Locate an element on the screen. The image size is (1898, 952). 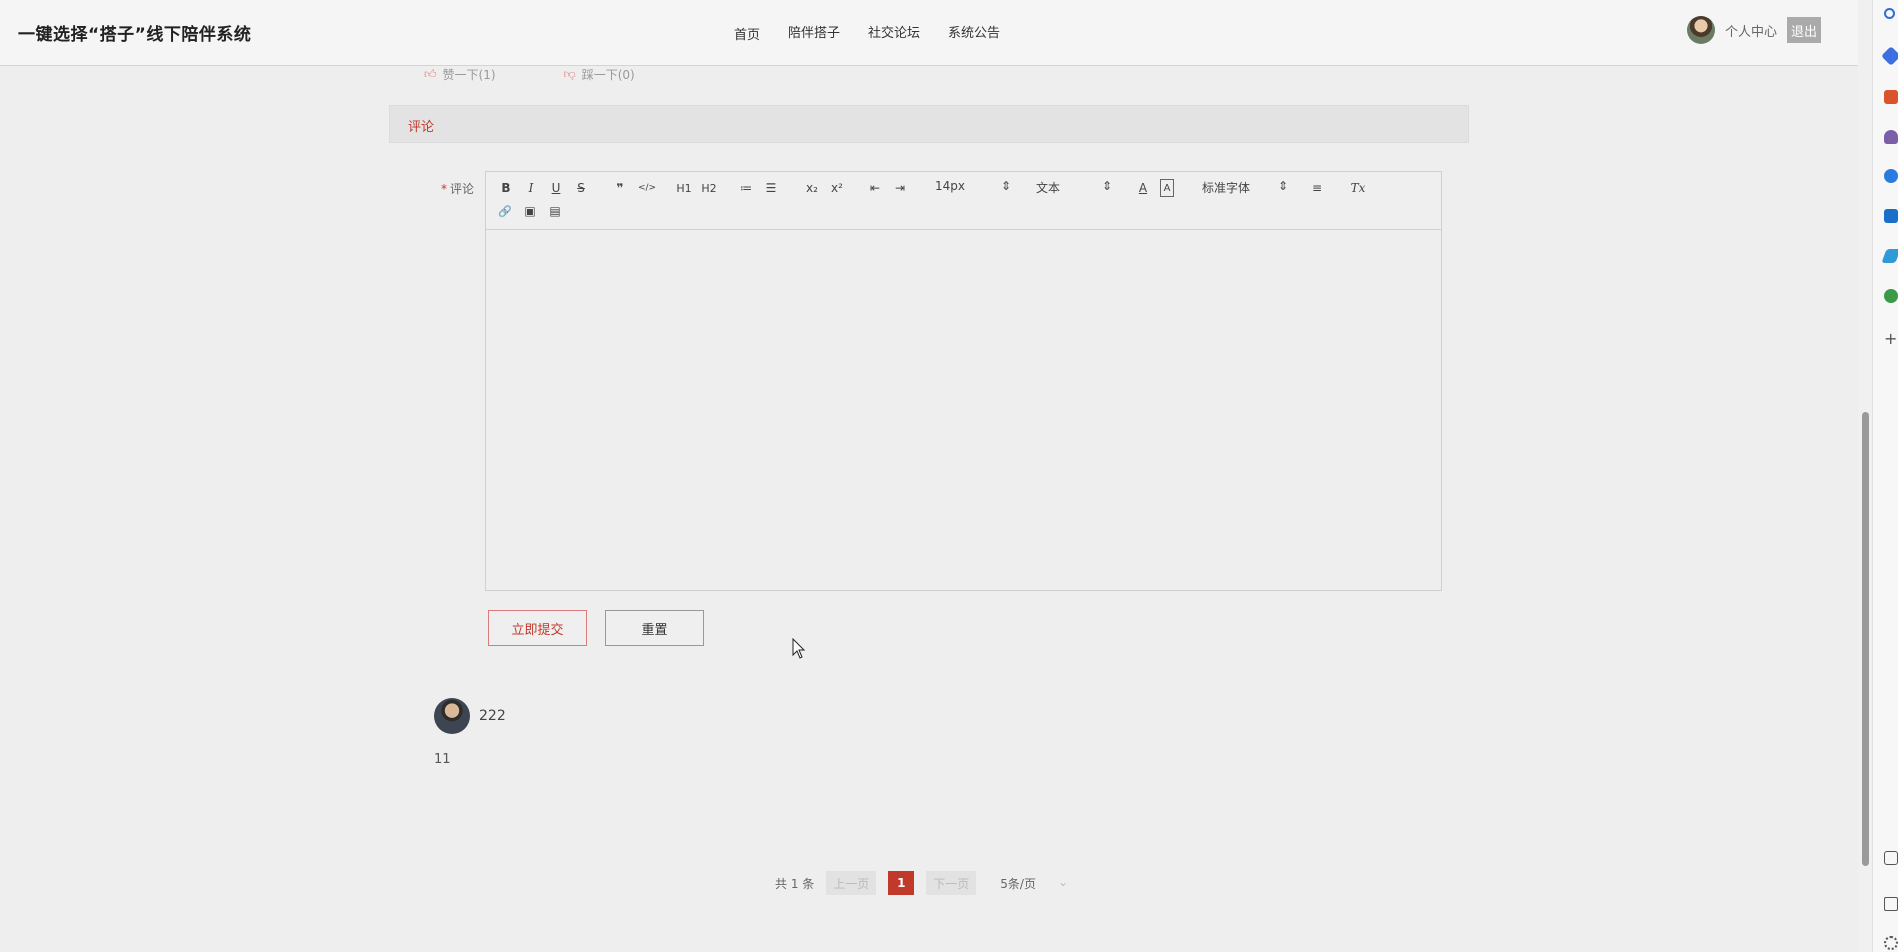
font-family-select: 标准字体 ⇕ is located at coordinates (1245, 187).